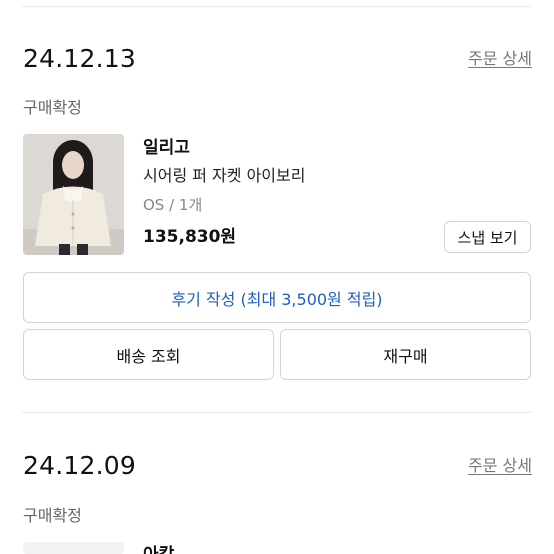 The image size is (554, 554). I want to click on product-photo-icon, so click(73, 194).